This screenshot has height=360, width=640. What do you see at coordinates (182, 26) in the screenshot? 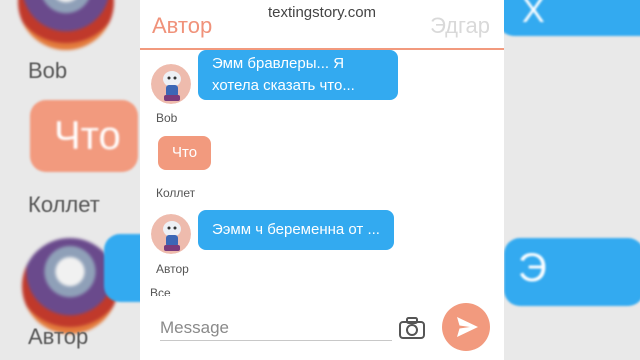
I see `header-left-name: Автор` at bounding box center [182, 26].